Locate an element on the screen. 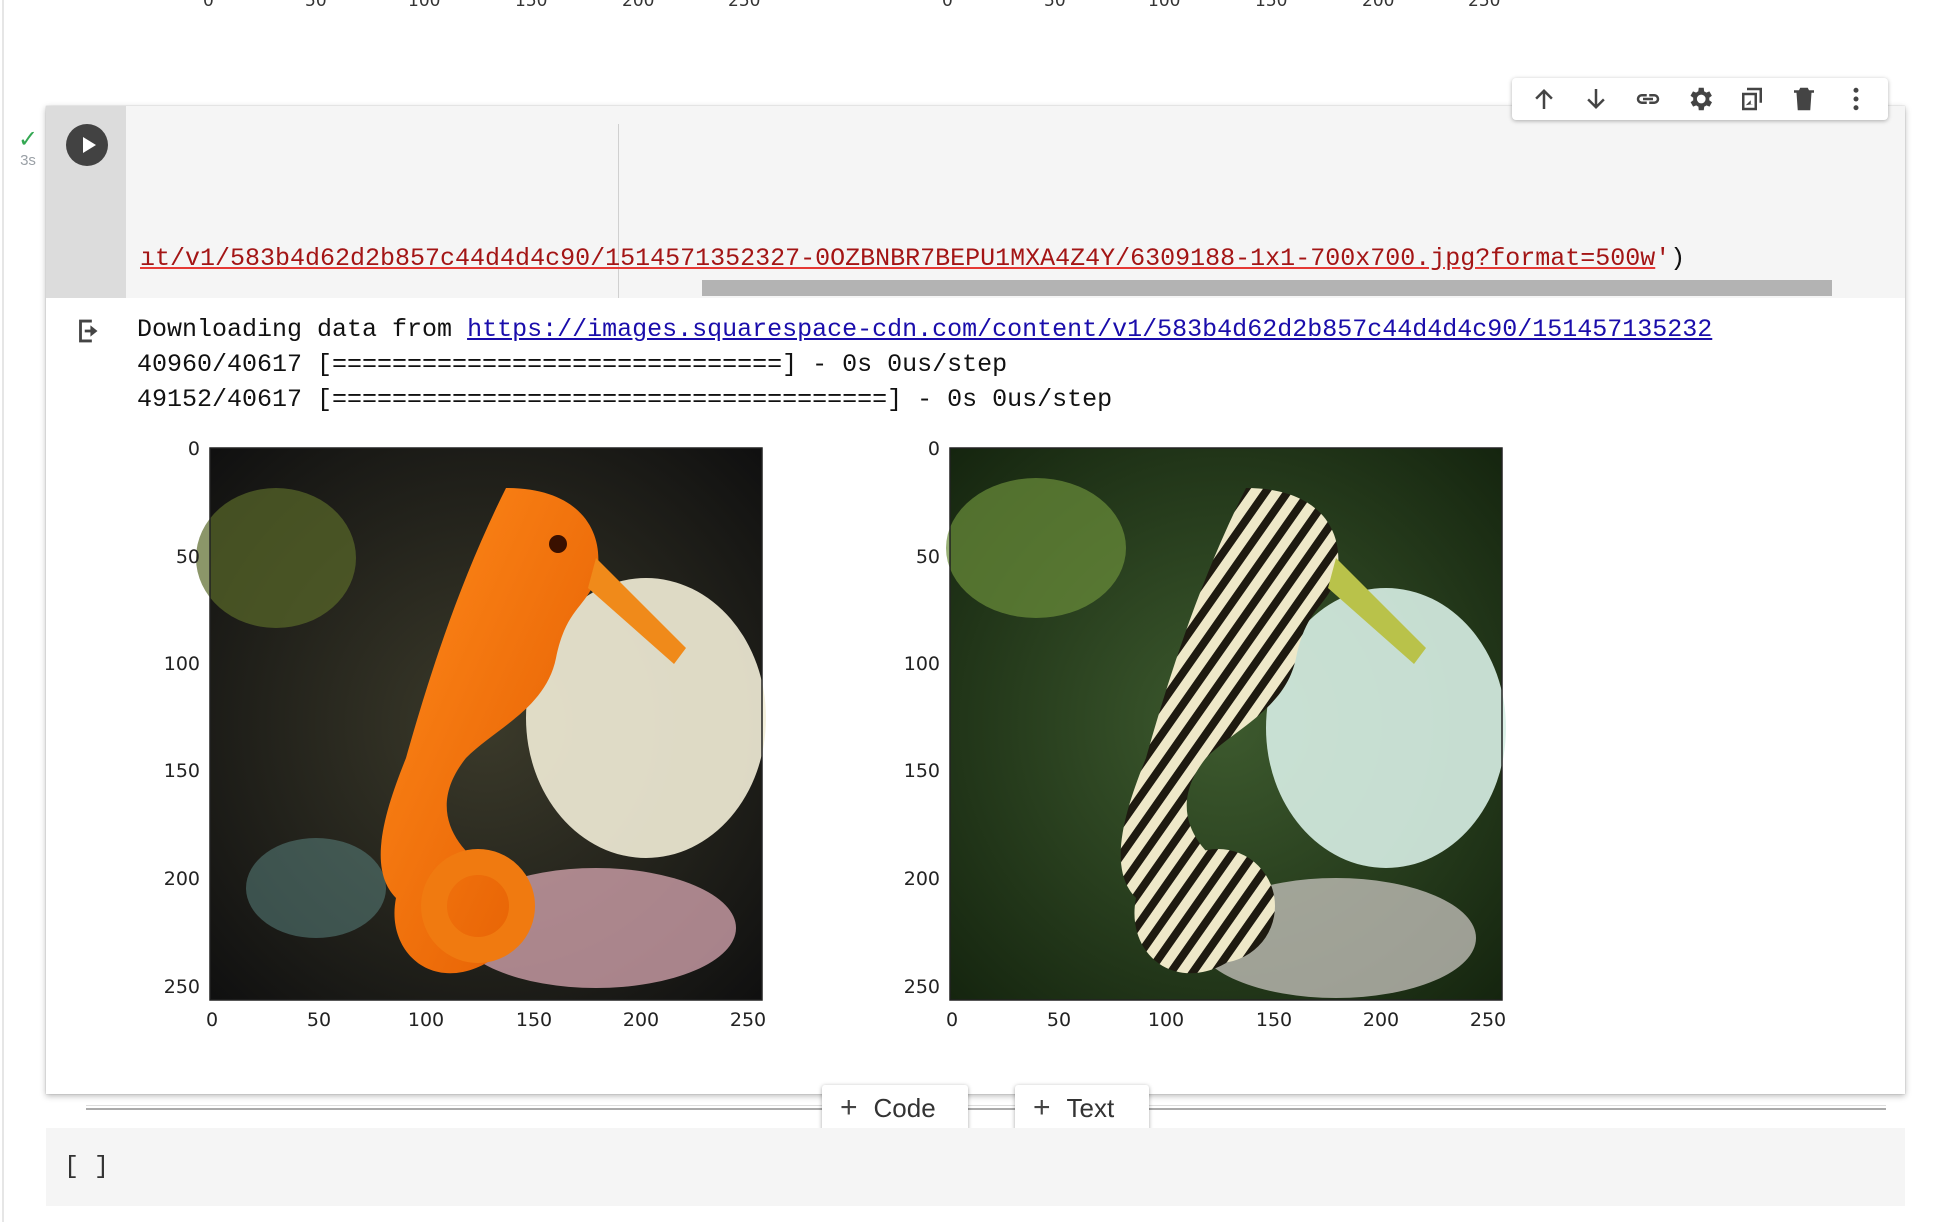  cell-execution-status: ✓ 3s is located at coordinates (28, 149).